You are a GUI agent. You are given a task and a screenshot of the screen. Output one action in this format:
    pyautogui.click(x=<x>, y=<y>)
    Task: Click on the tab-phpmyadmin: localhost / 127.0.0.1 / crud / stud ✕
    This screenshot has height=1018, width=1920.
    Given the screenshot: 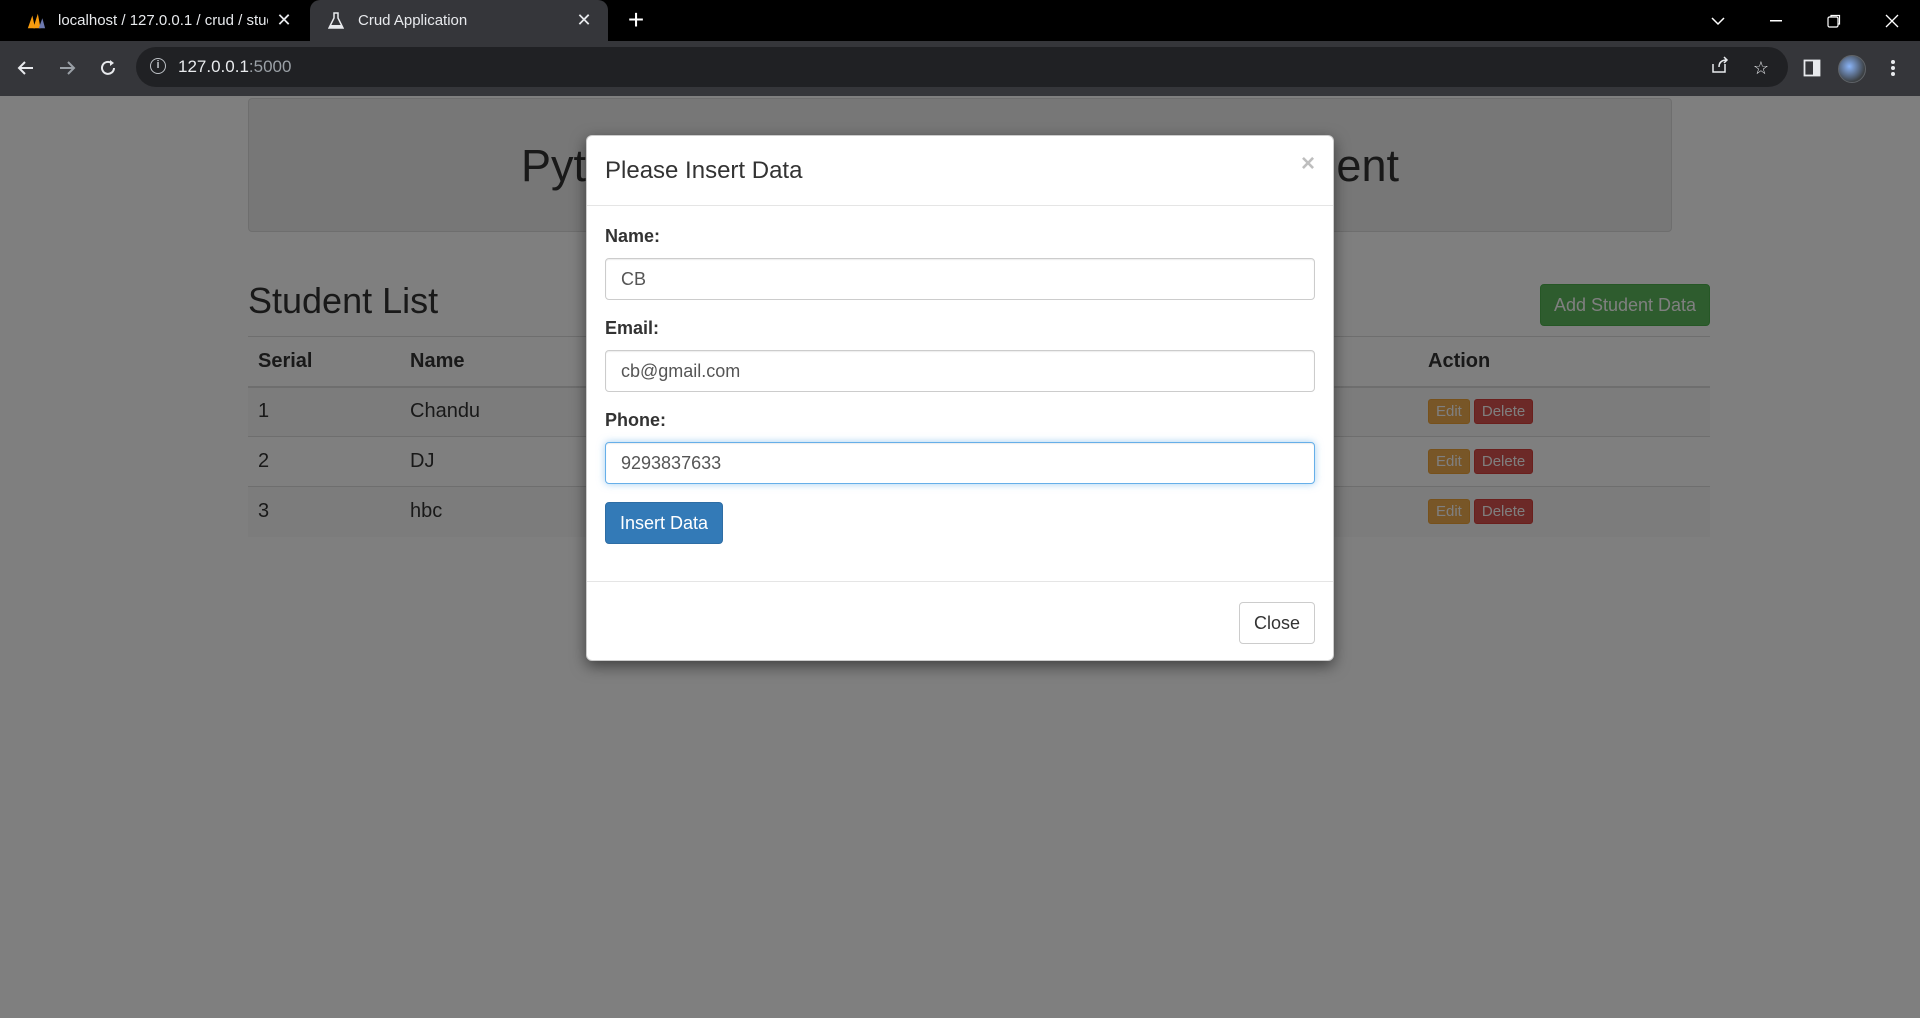 What is the action you would take?
    pyautogui.click(x=161, y=20)
    